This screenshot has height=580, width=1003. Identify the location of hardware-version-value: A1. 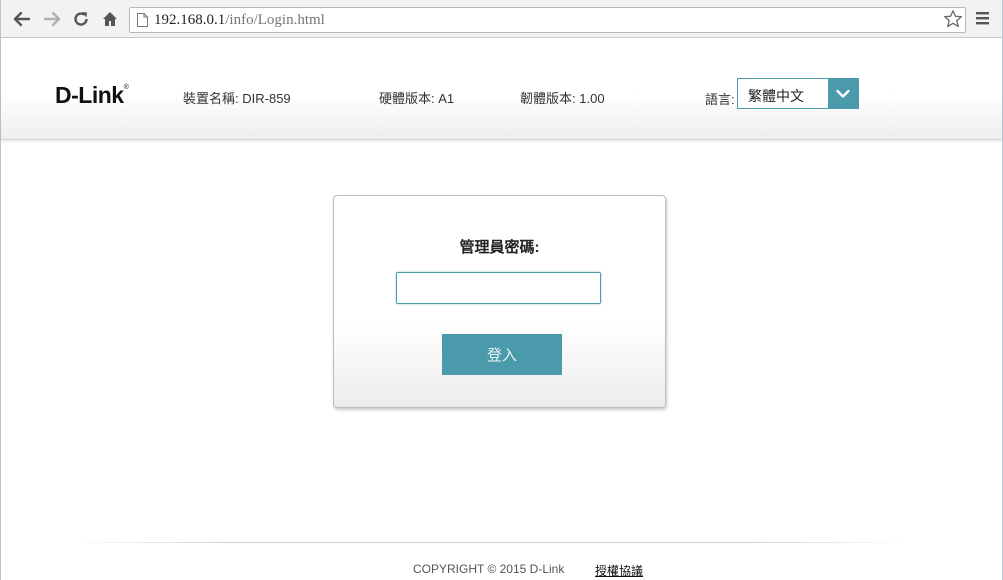
(446, 98).